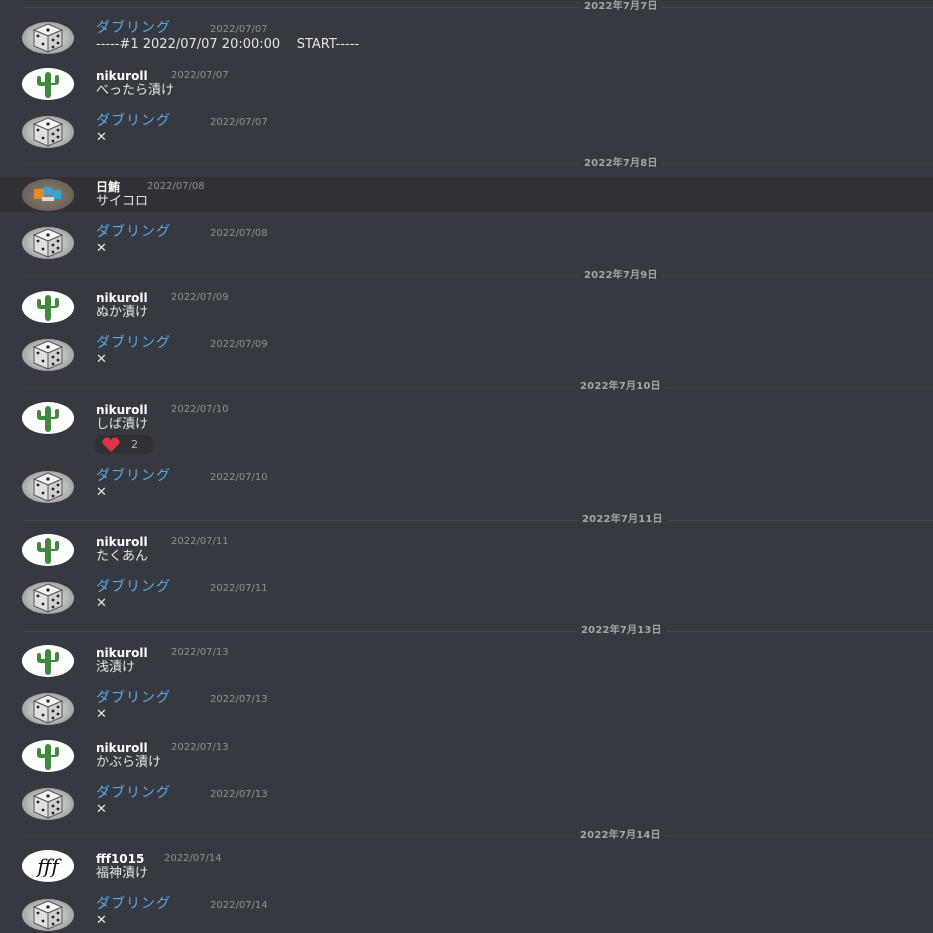 This screenshot has width=933, height=933. What do you see at coordinates (111, 444) in the screenshot?
I see `heart-icon` at bounding box center [111, 444].